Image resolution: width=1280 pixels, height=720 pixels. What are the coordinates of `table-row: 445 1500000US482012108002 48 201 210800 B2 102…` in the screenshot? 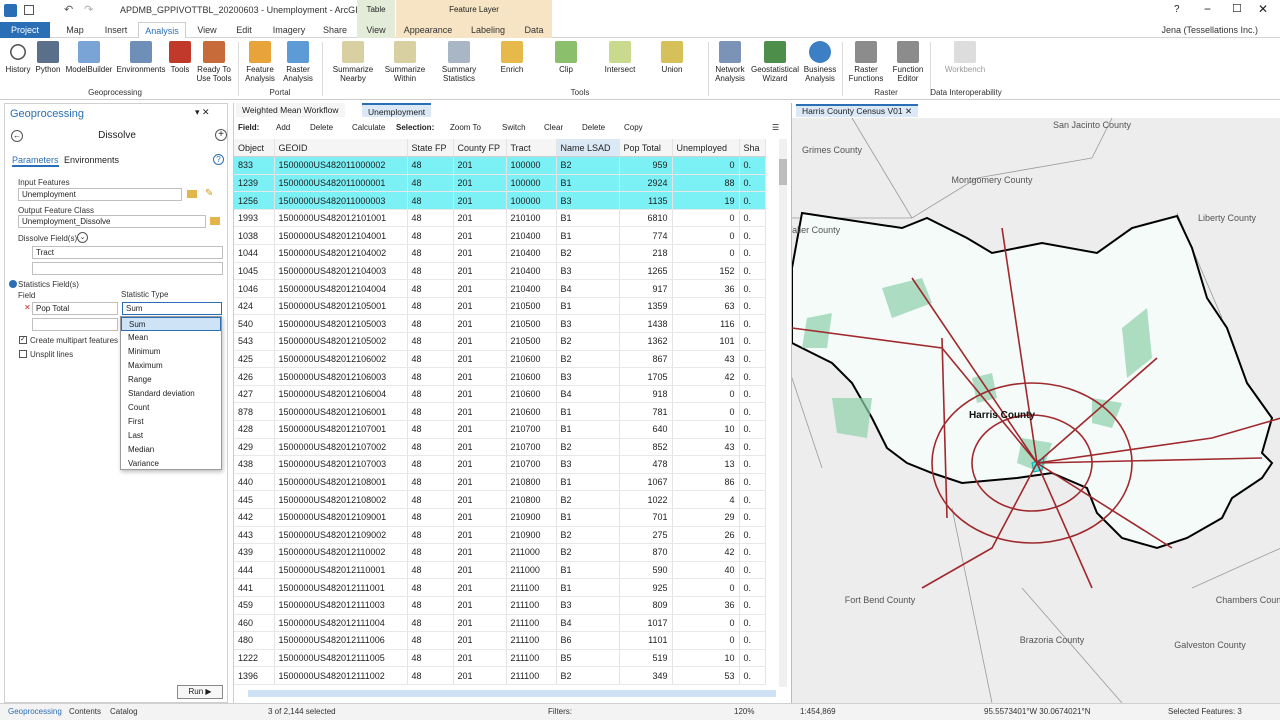 It's located at (500, 499).